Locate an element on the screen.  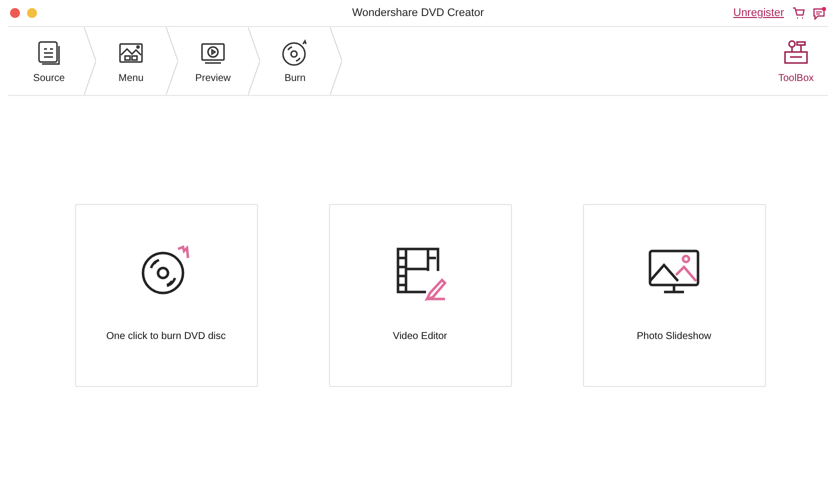
cart-icon is located at coordinates (798, 13).